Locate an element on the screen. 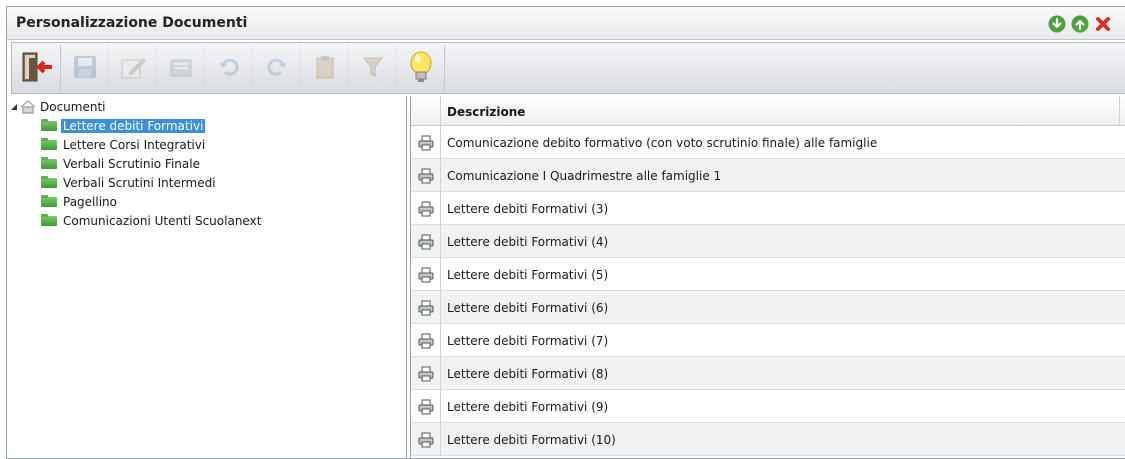 The width and height of the screenshot is (1125, 459). tips-button is located at coordinates (421, 68).